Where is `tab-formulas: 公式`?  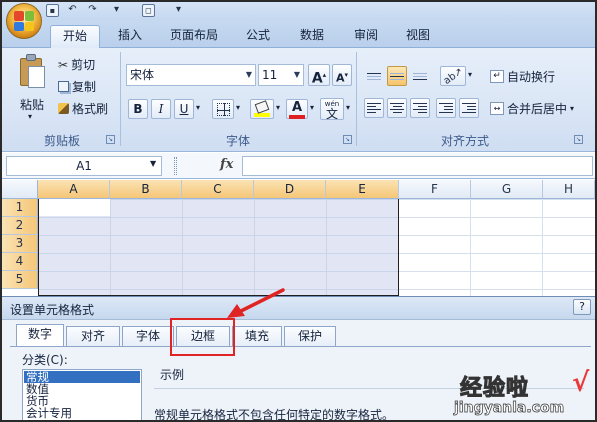 tab-formulas: 公式 is located at coordinates (258, 36).